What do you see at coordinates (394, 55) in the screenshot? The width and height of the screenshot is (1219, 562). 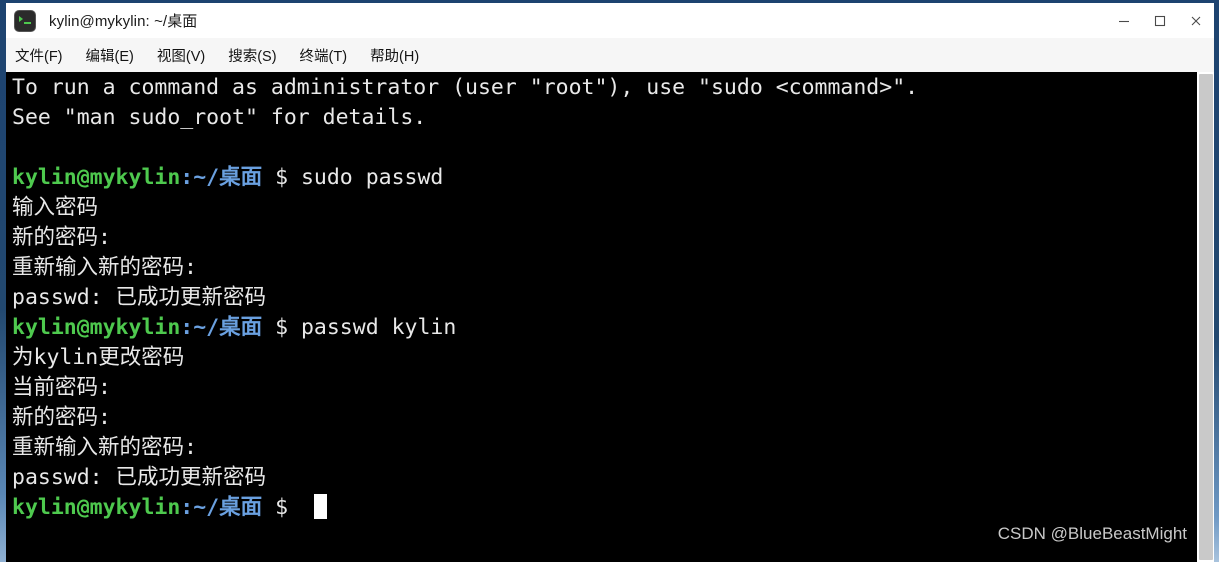 I see `menu-item-help: 帮助(H)` at bounding box center [394, 55].